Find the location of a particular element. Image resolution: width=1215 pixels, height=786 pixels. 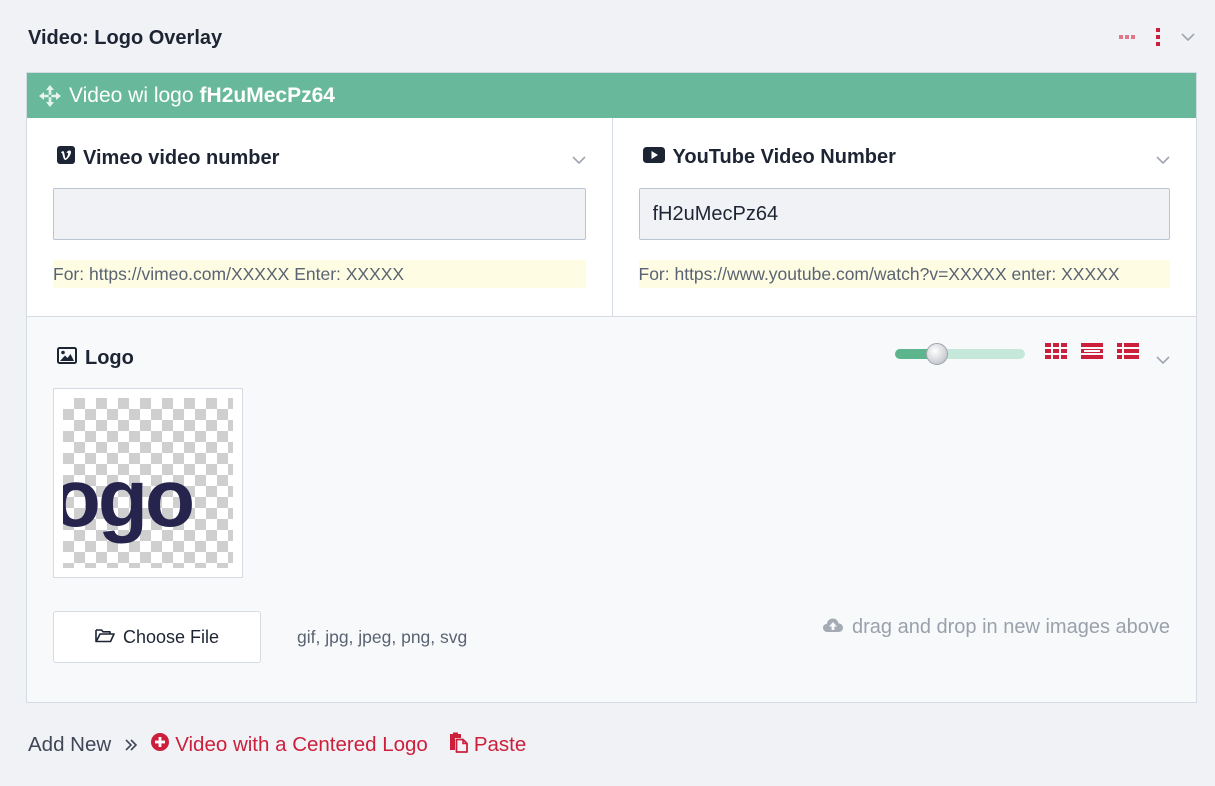

image-icon is located at coordinates (67, 358).